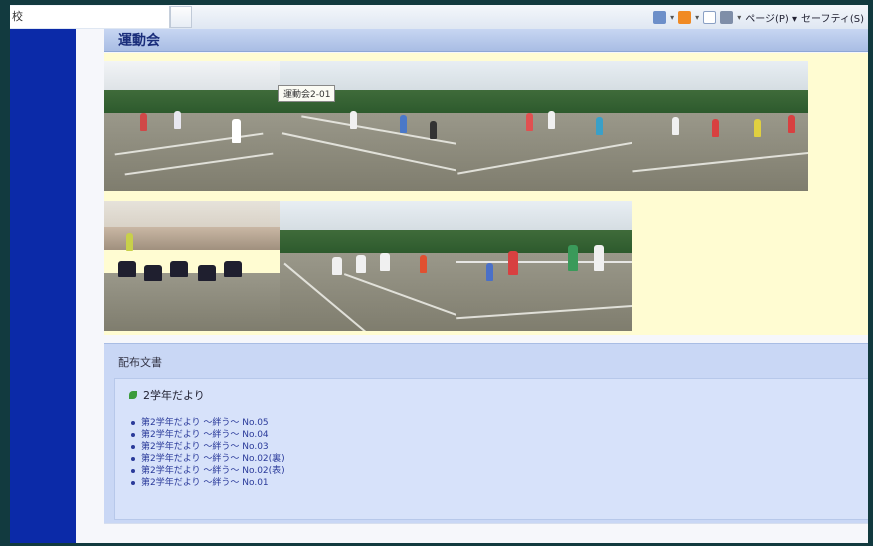 Image resolution: width=873 pixels, height=546 pixels. I want to click on list-item: 第2学年だより ～絆う～ No.03, so click(208, 447).